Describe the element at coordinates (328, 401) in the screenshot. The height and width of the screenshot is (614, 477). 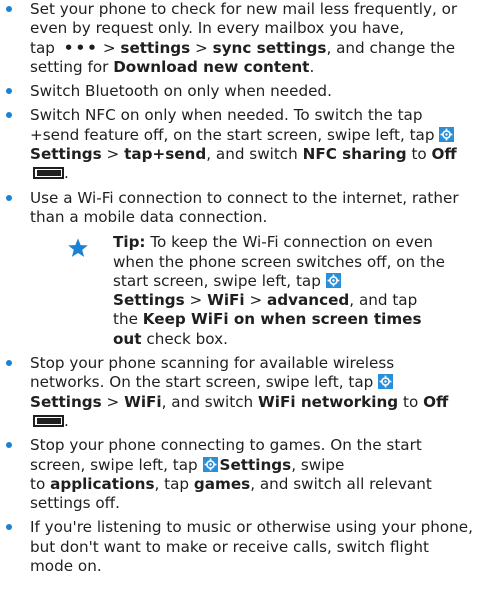
I see `menu-term: WiFi networking` at that location.